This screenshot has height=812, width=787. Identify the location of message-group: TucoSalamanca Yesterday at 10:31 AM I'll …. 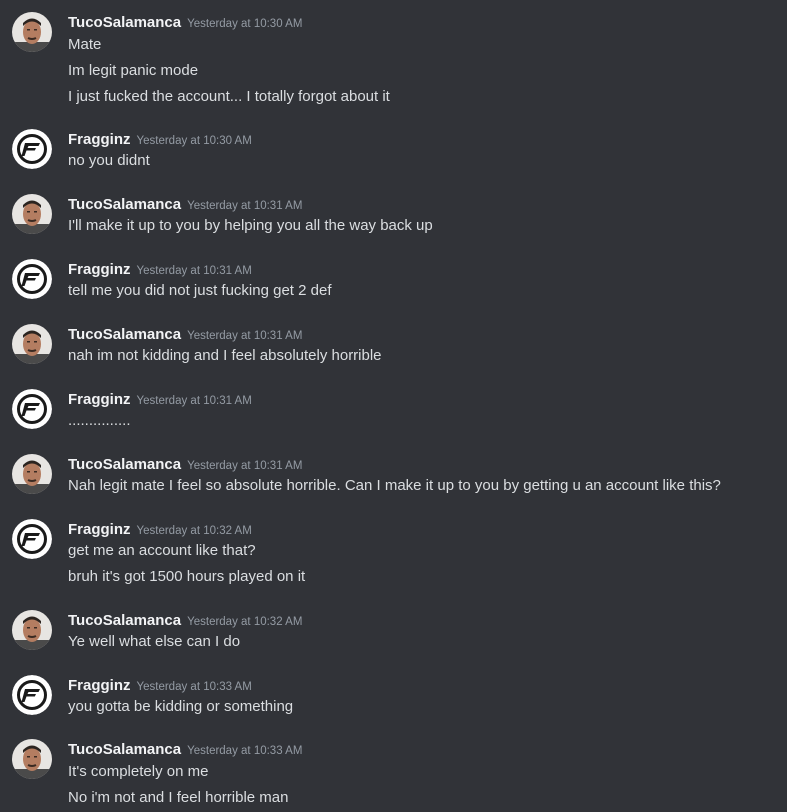
(393, 216).